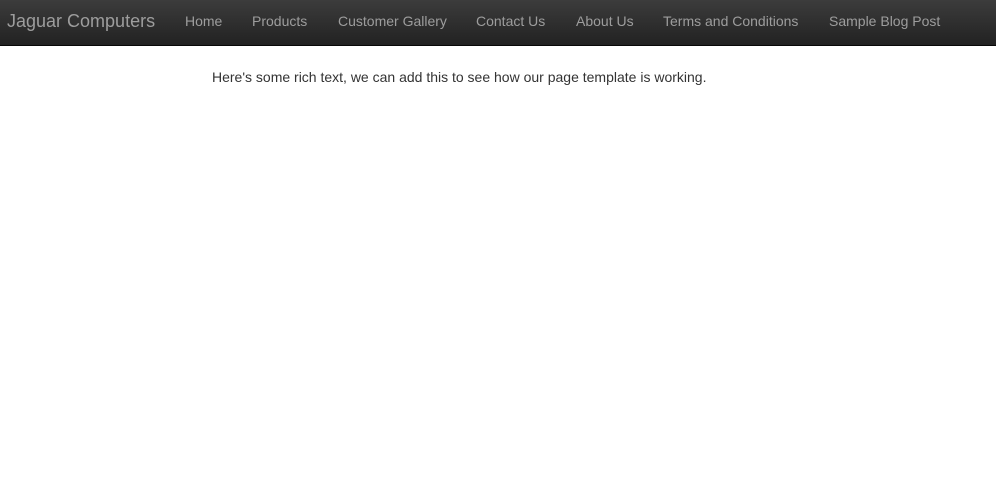  Describe the element at coordinates (392, 21) in the screenshot. I see `nav-link-customer-gallery: Customer Gallery` at that location.